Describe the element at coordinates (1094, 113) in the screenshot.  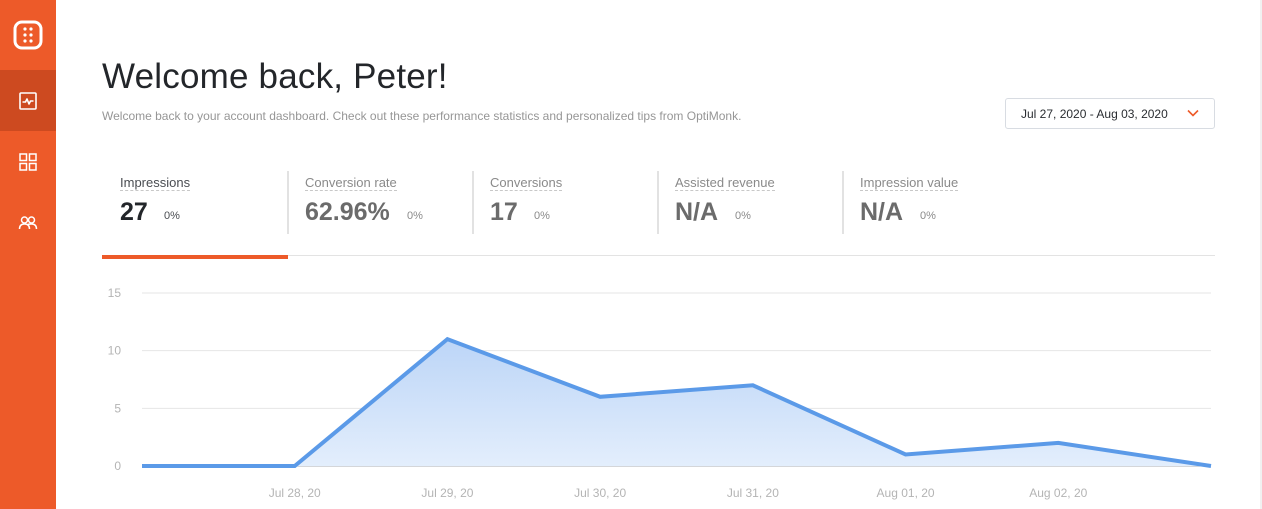
I see `date-range-value: Jul 27, 2020 - Aug 03, 2020` at that location.